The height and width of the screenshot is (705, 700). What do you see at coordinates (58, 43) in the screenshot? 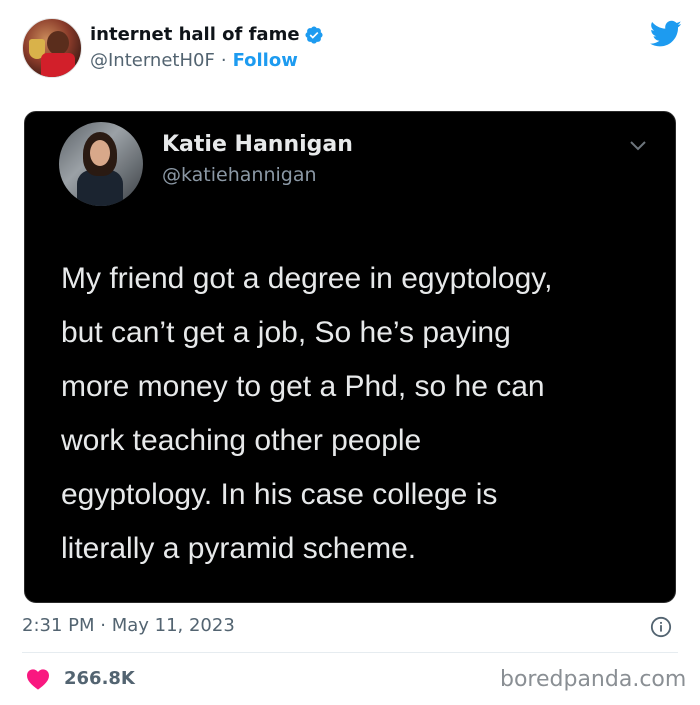
I see `avatar-head` at bounding box center [58, 43].